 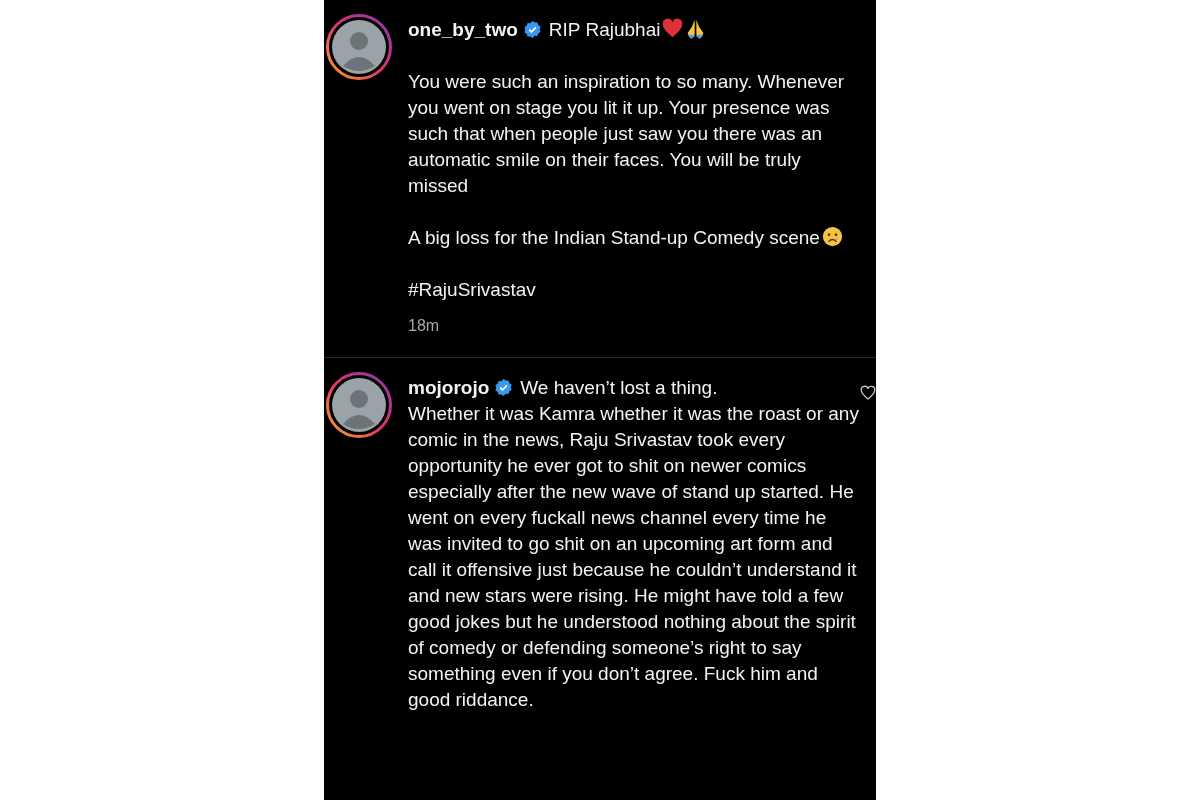 What do you see at coordinates (604, 29) in the screenshot?
I see `comment-text: RIP Rajubhai` at bounding box center [604, 29].